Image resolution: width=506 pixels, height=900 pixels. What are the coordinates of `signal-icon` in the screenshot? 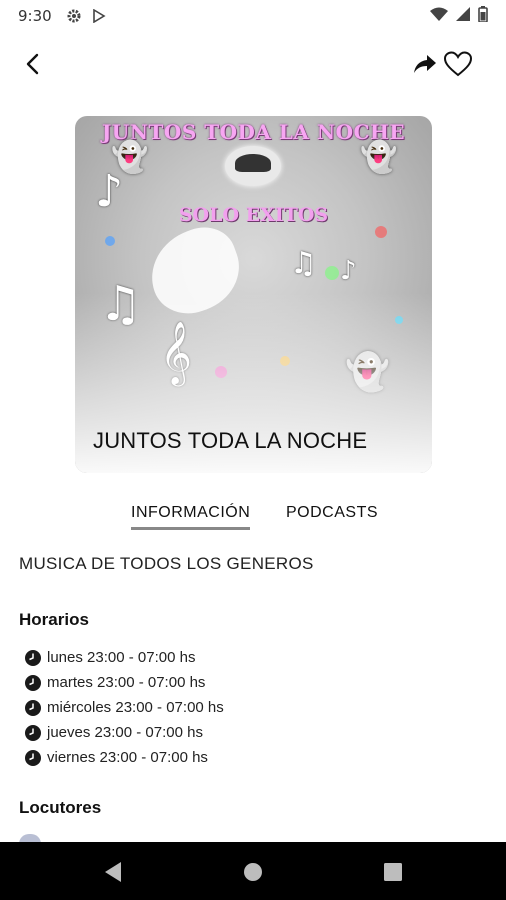 It's located at (463, 16).